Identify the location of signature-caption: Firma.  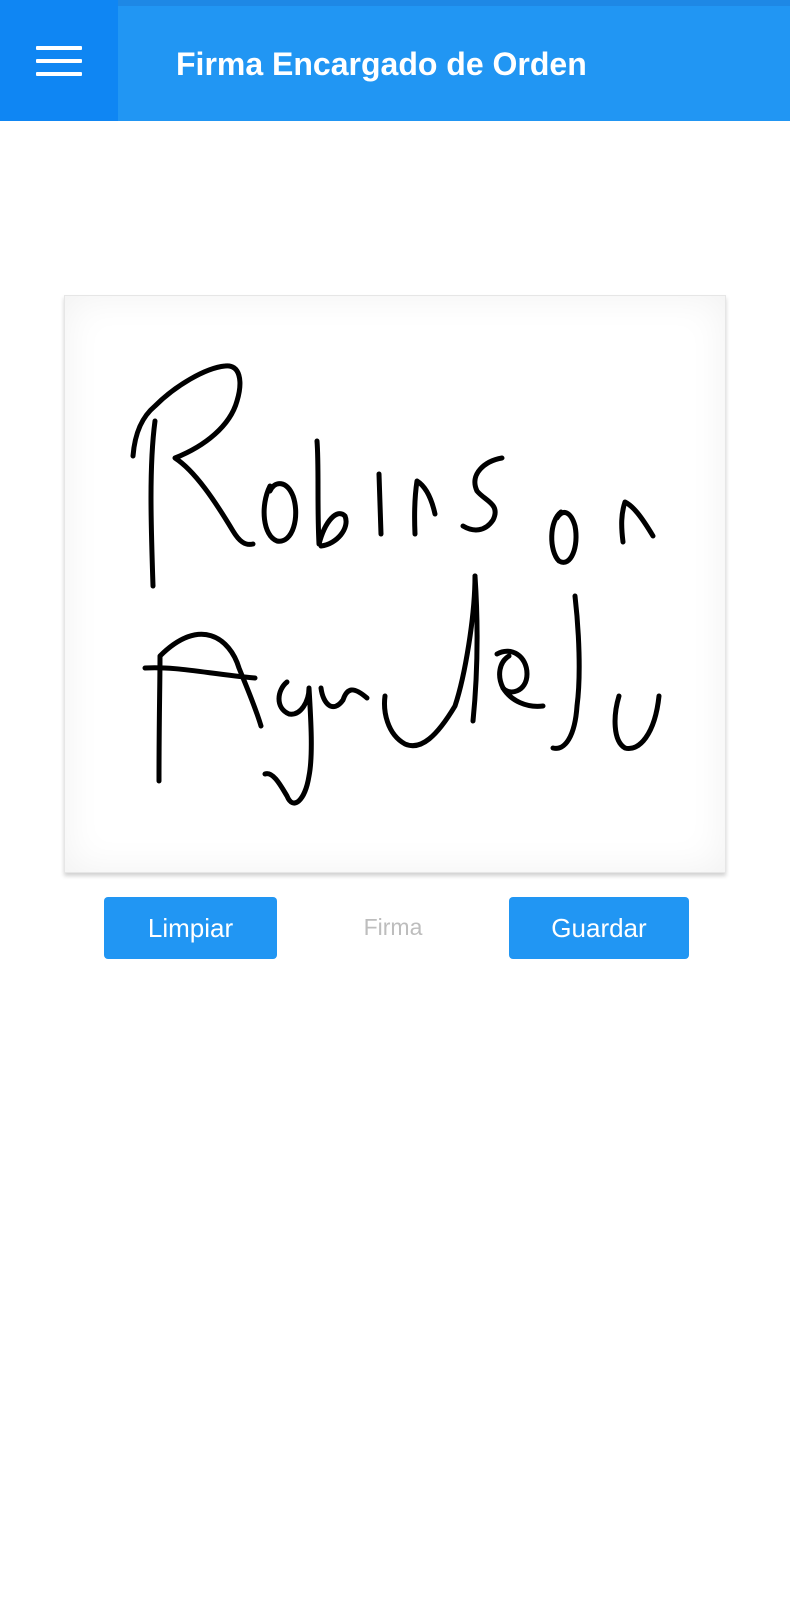
(393, 927).